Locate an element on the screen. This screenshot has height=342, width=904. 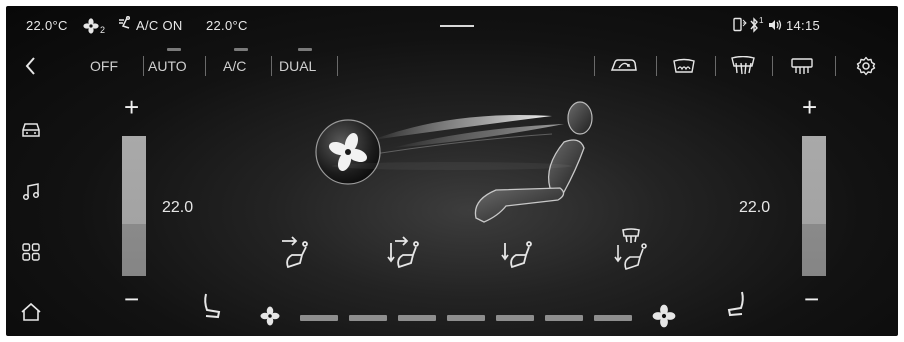
airflow-feet-button is located at coordinates (517, 254).